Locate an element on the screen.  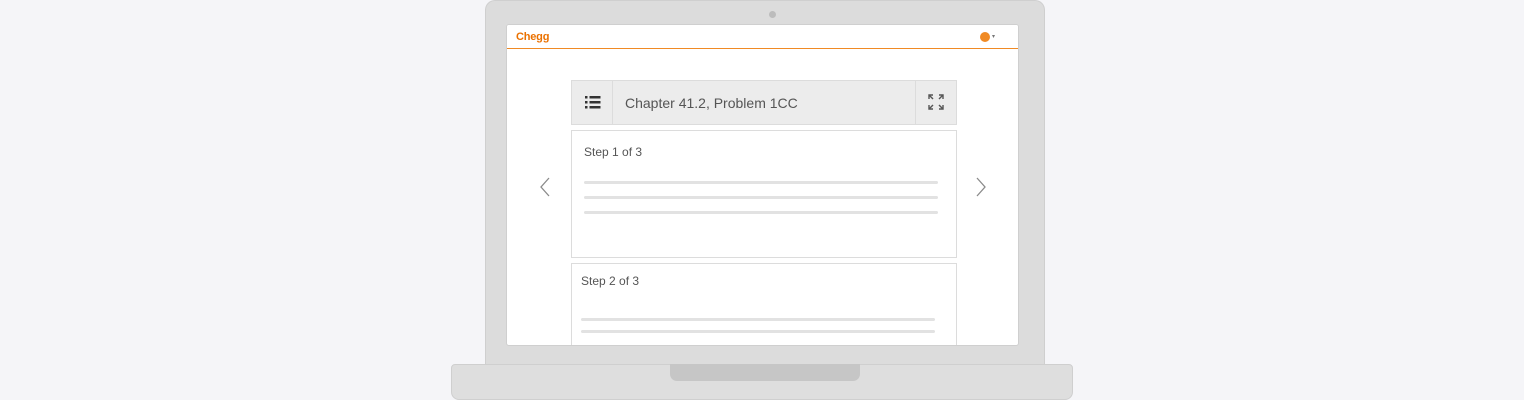
solution-header: Chapter 41.2, Problem 1CC is located at coordinates (764, 102).